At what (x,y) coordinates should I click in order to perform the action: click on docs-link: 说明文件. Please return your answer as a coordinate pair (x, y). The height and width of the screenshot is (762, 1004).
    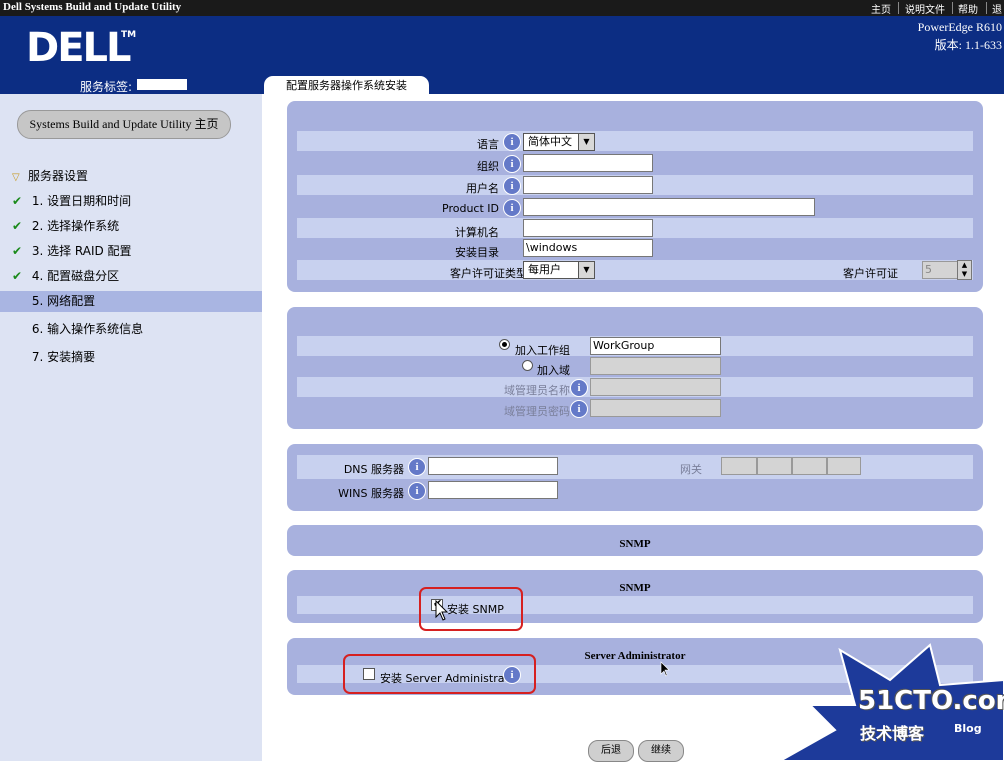
    Looking at the image, I should click on (925, 8).